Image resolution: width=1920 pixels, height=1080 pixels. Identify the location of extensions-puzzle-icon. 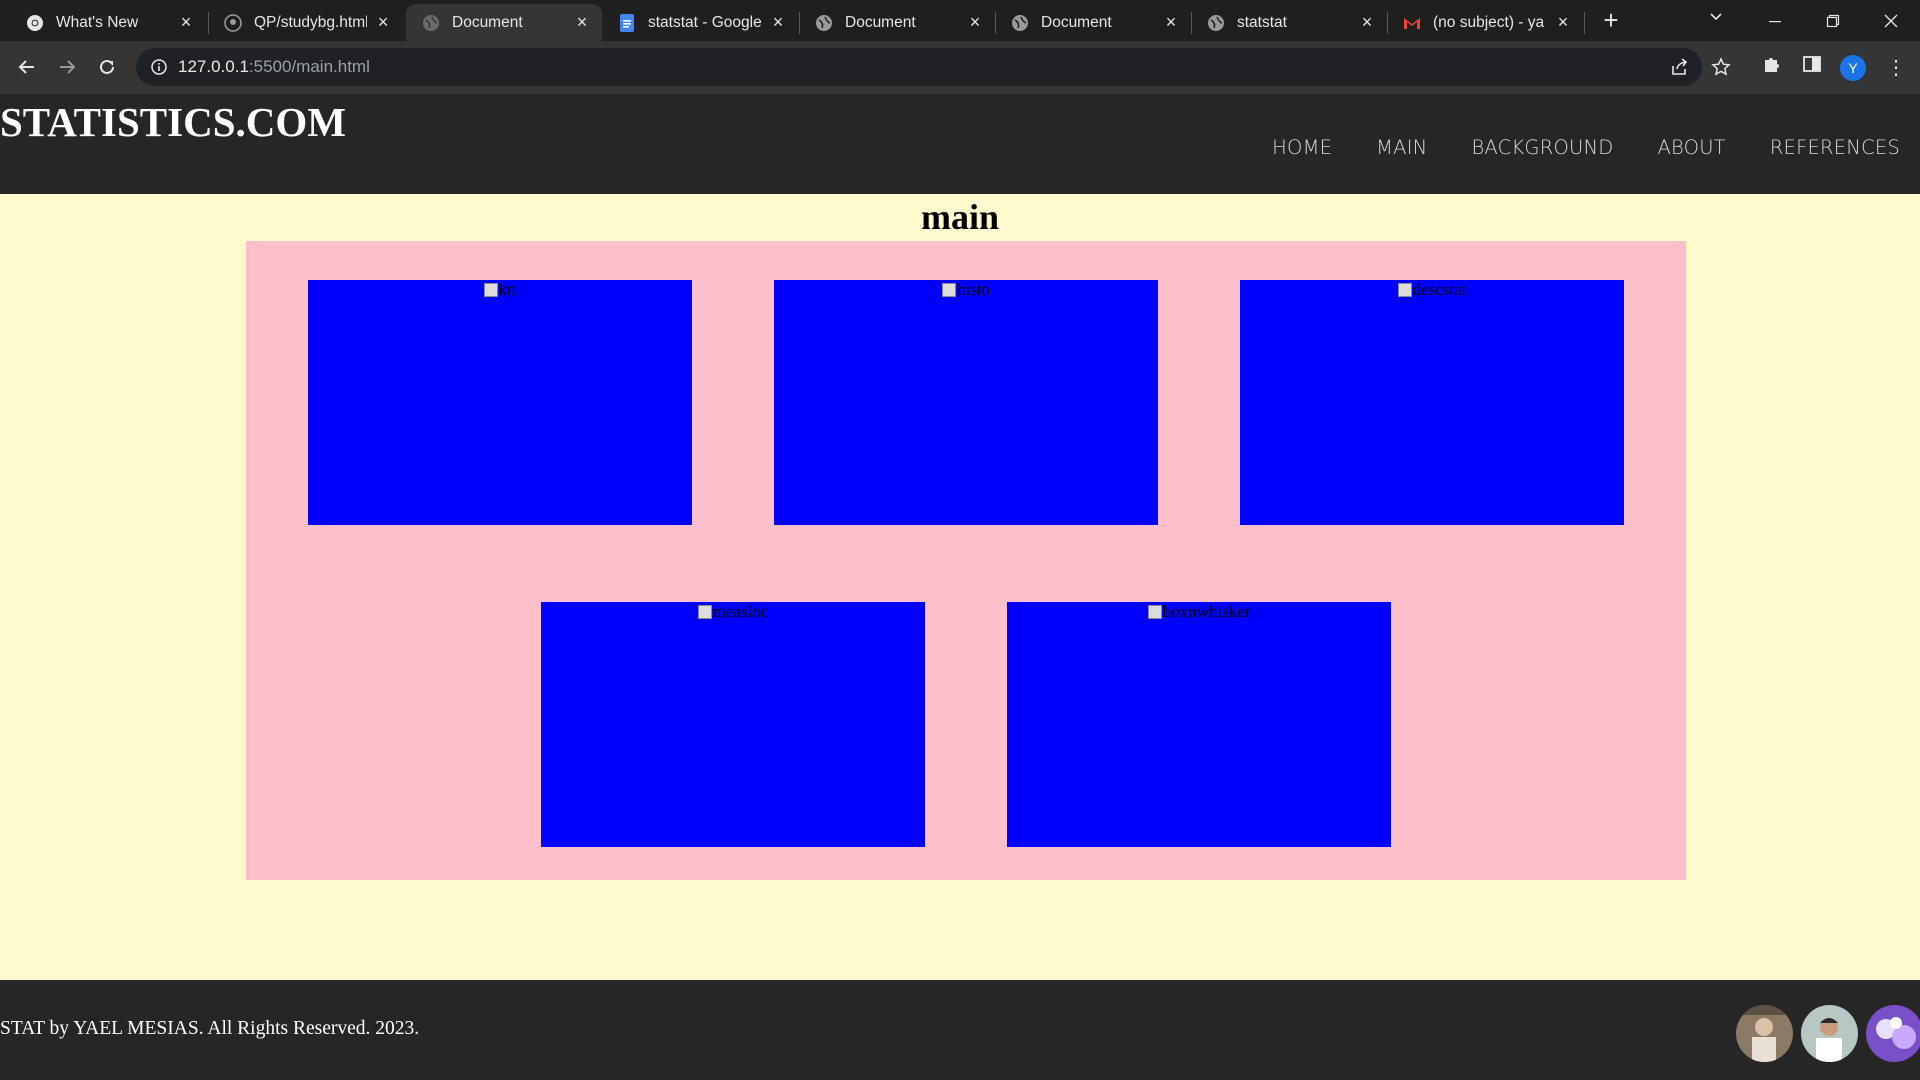
(1772, 66).